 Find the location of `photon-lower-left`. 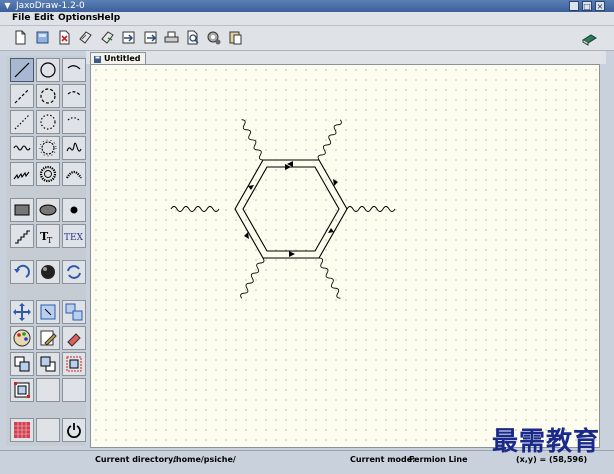

photon-lower-left is located at coordinates (252, 278).